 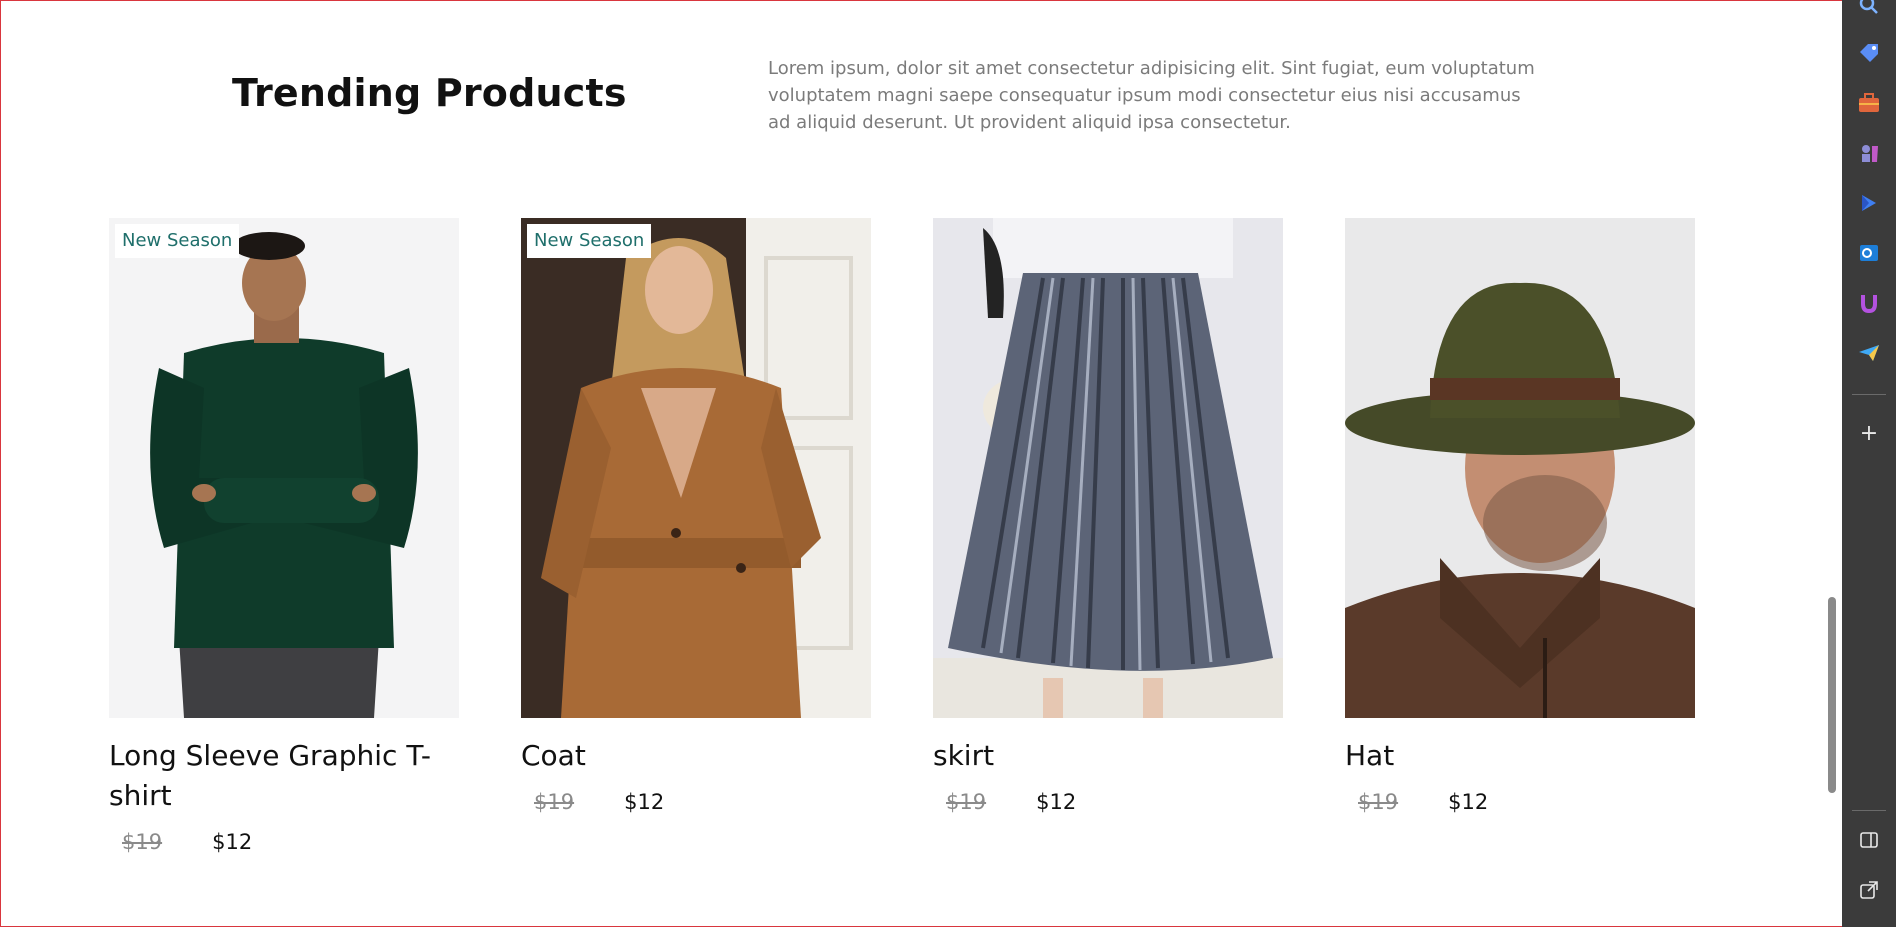 What do you see at coordinates (1869, 463) in the screenshot?
I see `browser-sidebar: +` at bounding box center [1869, 463].